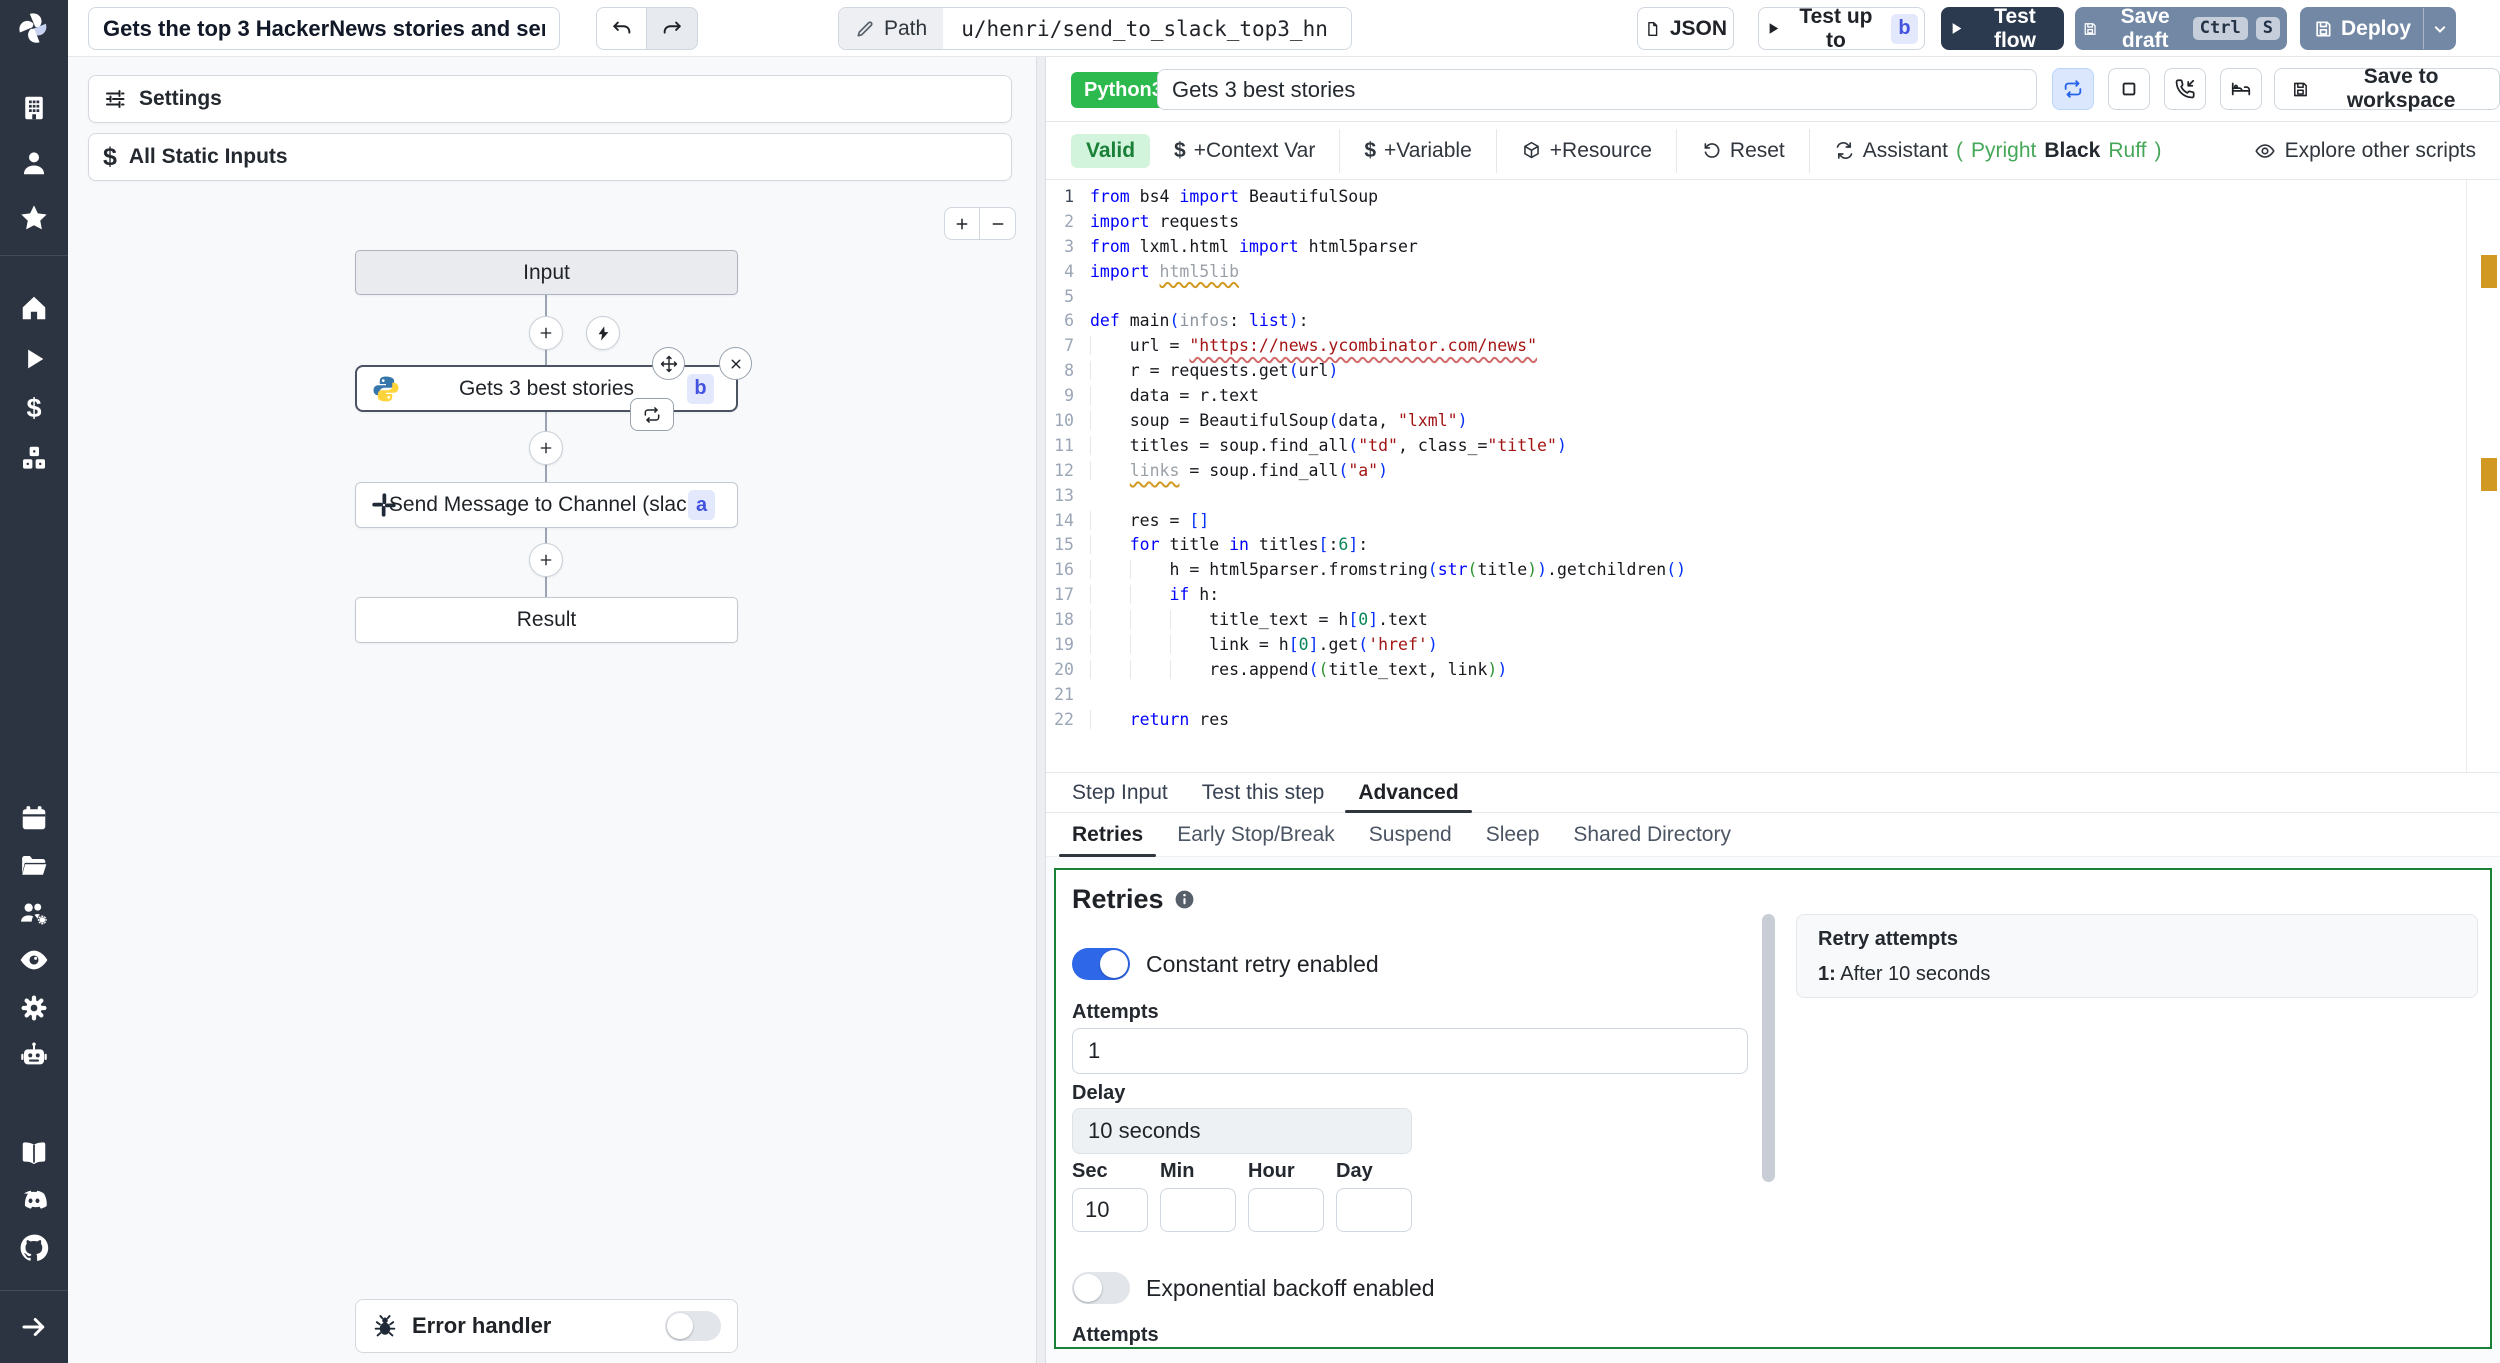 This screenshot has height=1363, width=2500. Describe the element at coordinates (1513, 835) in the screenshot. I see `tab-sleep: Sleep` at that location.